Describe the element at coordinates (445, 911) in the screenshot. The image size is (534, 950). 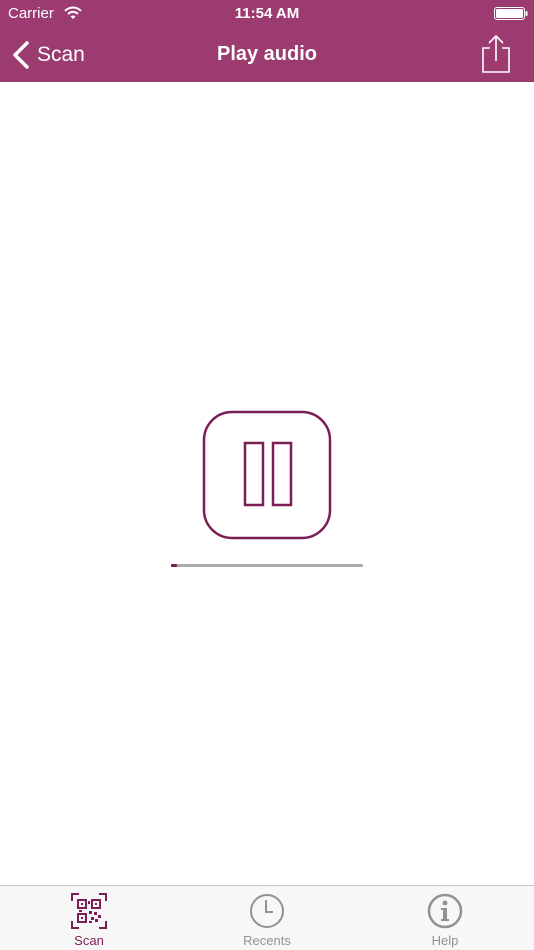
I see `info-icon` at that location.